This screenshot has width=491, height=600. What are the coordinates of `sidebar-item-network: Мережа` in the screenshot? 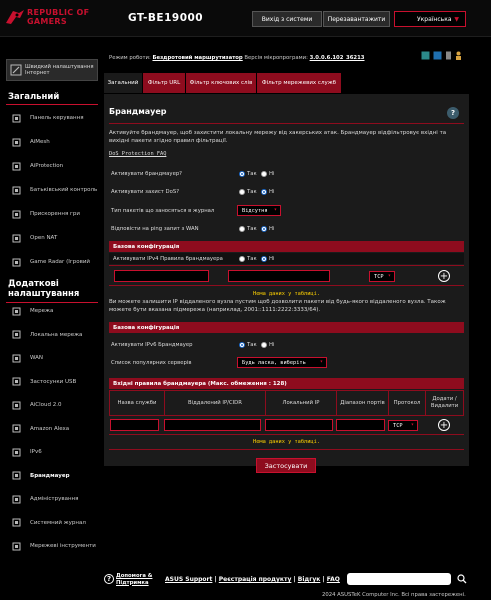 It's located at (52, 311).